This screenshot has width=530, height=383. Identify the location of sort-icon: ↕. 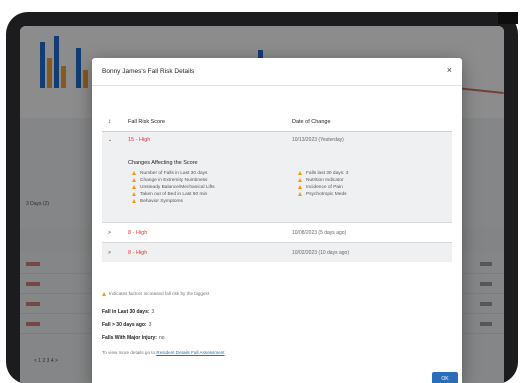
(109, 122).